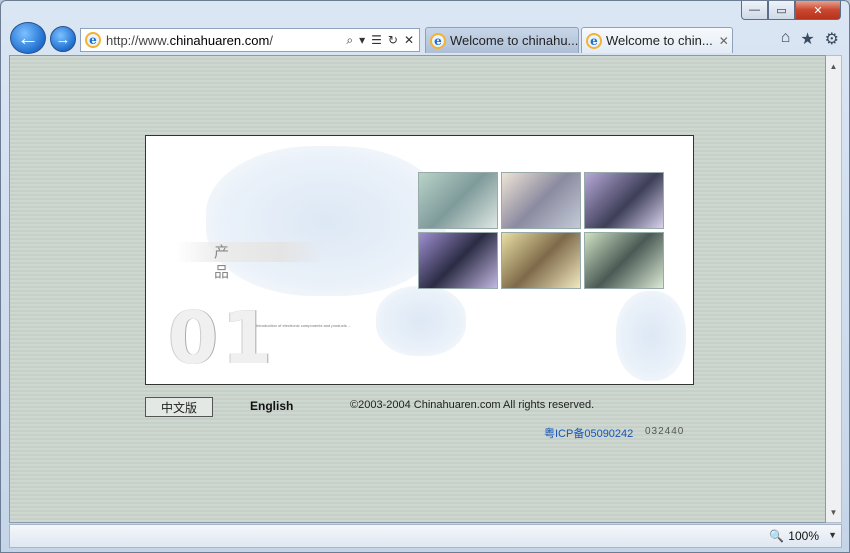 This screenshot has width=850, height=553. What do you see at coordinates (665, 431) in the screenshot?
I see `visit-counter: 032440` at bounding box center [665, 431].